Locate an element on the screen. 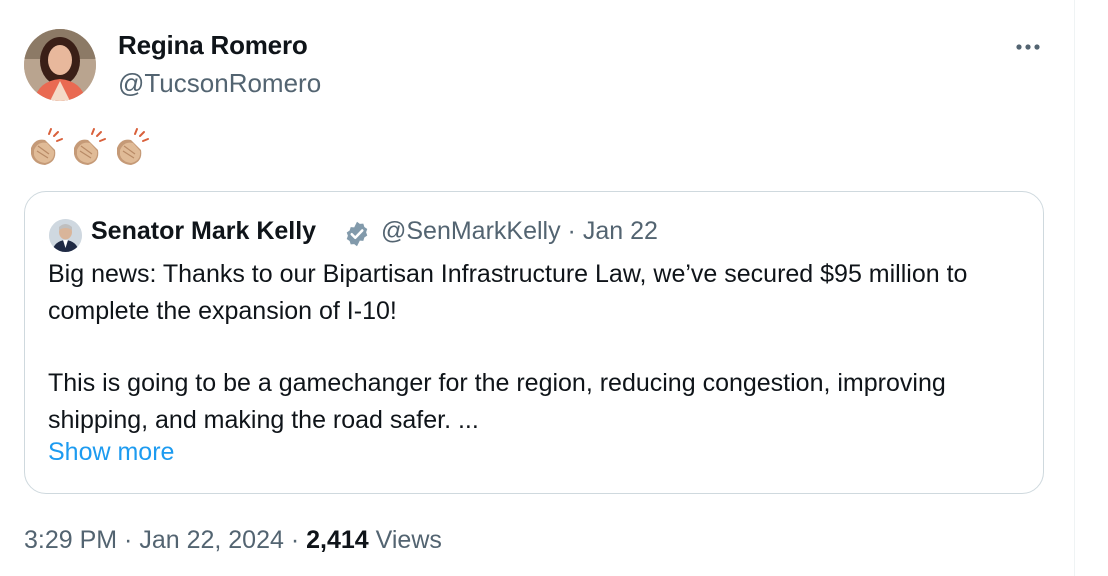  more-dots-icon is located at coordinates (1028, 47).